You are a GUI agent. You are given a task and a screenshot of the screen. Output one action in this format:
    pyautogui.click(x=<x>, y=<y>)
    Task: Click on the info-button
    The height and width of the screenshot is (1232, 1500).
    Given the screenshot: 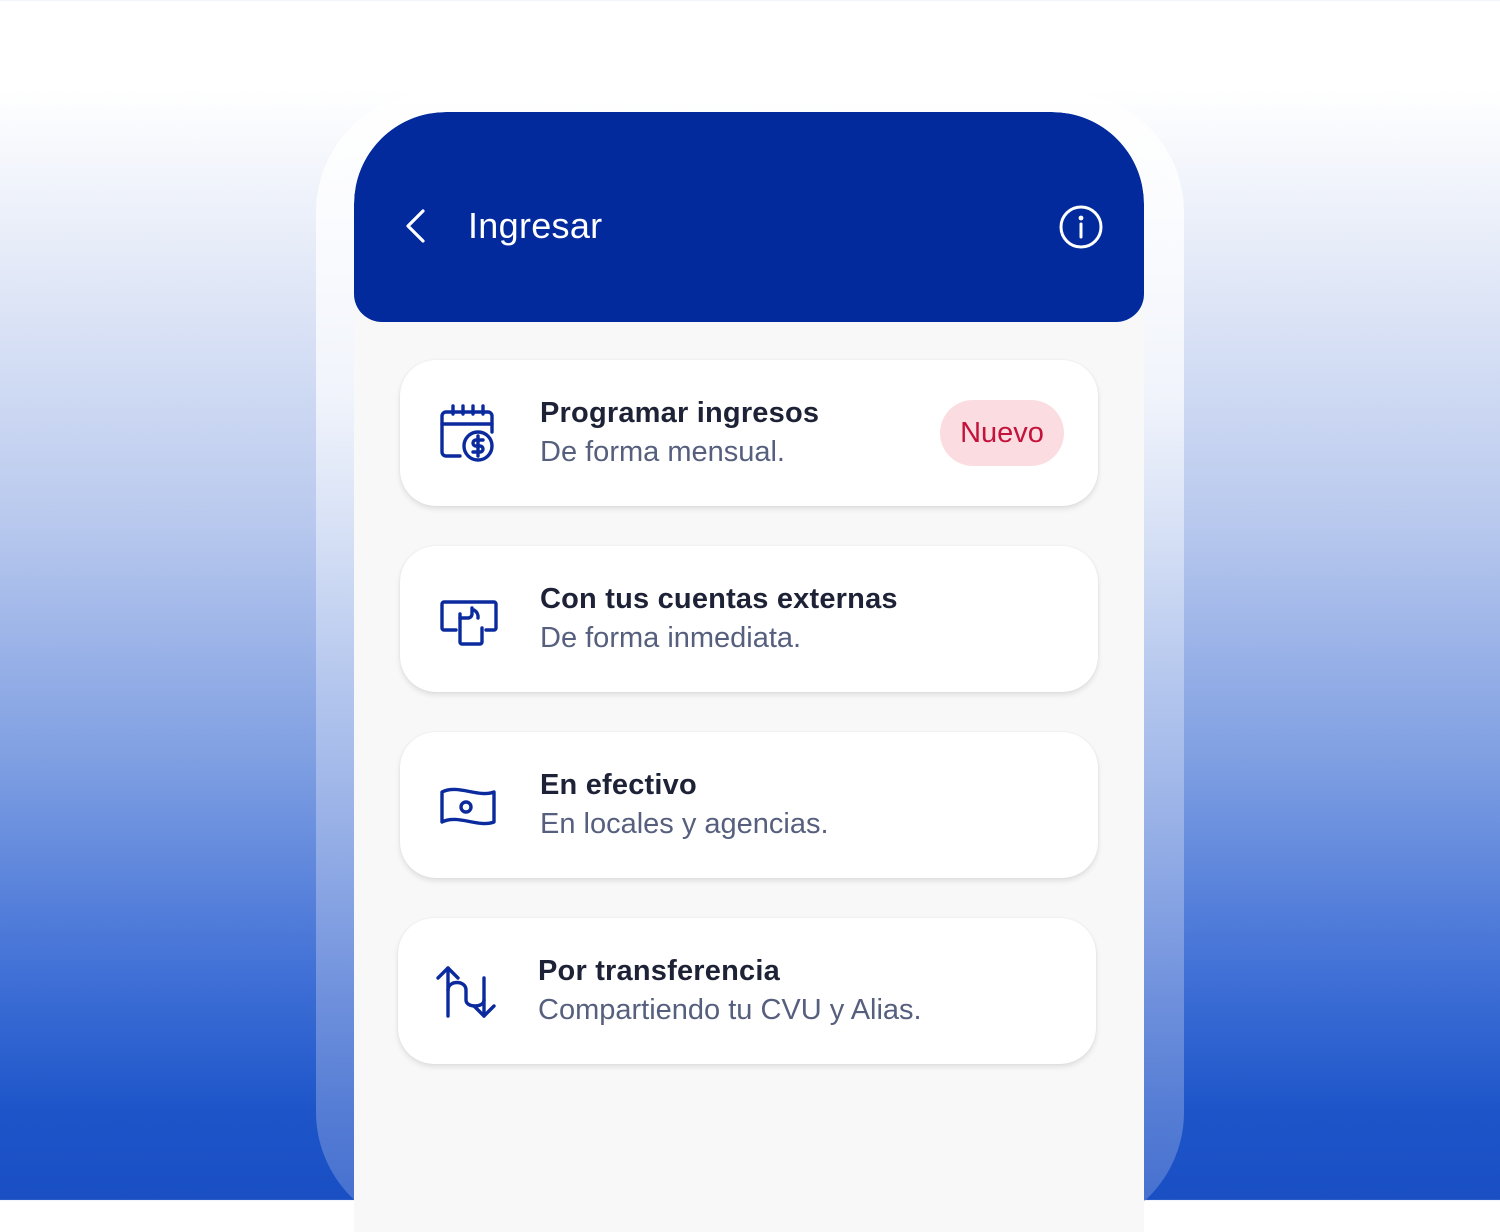 What is the action you would take?
    pyautogui.click(x=1081, y=227)
    